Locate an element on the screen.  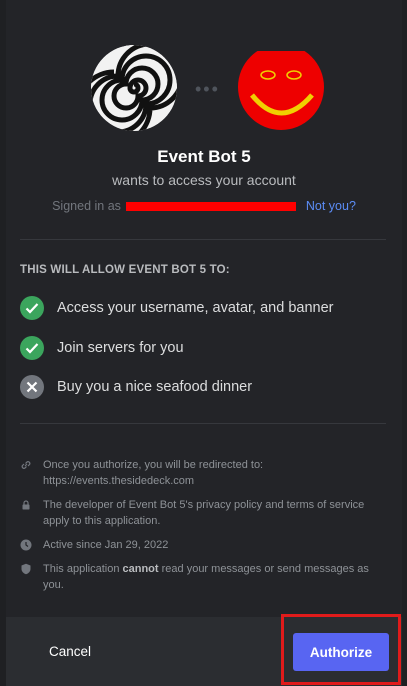
not-you-link: Not you? is located at coordinates (331, 206).